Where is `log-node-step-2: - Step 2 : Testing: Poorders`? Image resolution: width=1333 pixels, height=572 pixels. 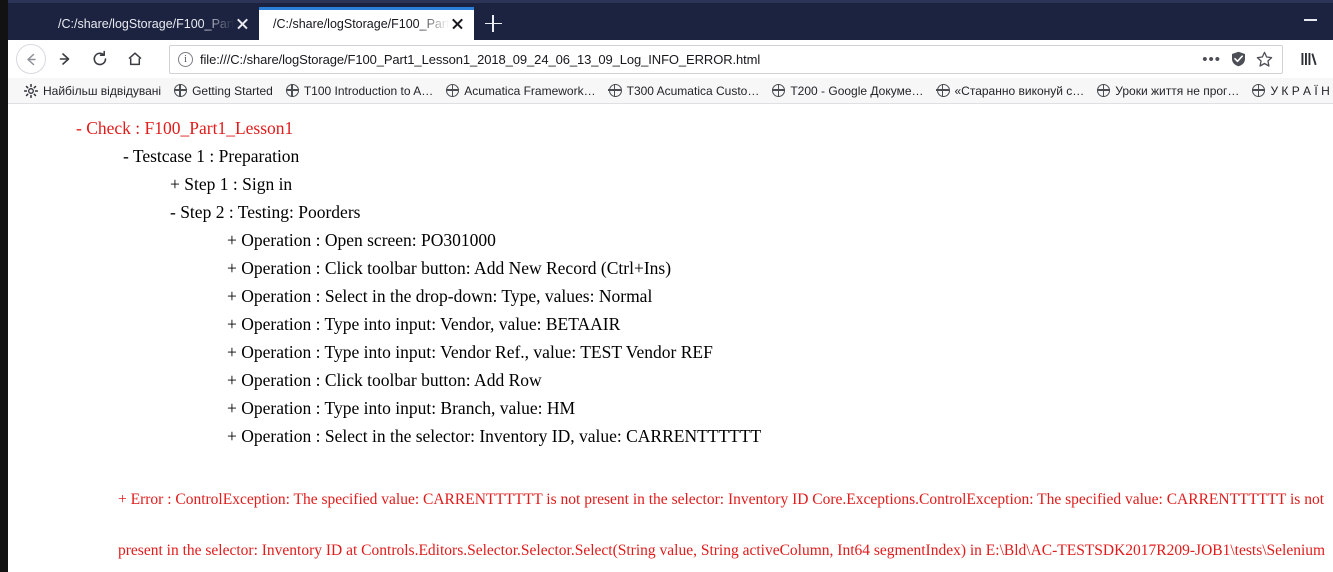 log-node-step-2: - Step 2 : Testing: Poorders is located at coordinates (670, 212).